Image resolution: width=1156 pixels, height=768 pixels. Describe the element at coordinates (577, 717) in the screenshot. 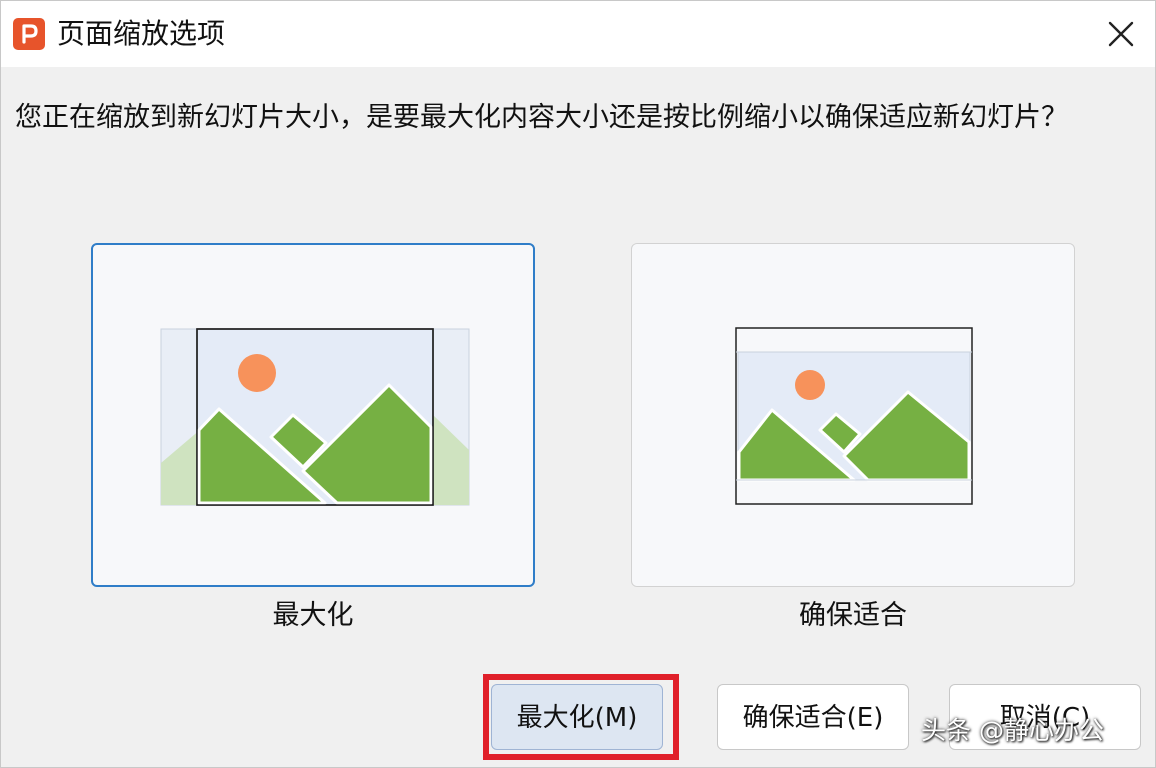

I see `maximize-button: 最大化(M)` at that location.